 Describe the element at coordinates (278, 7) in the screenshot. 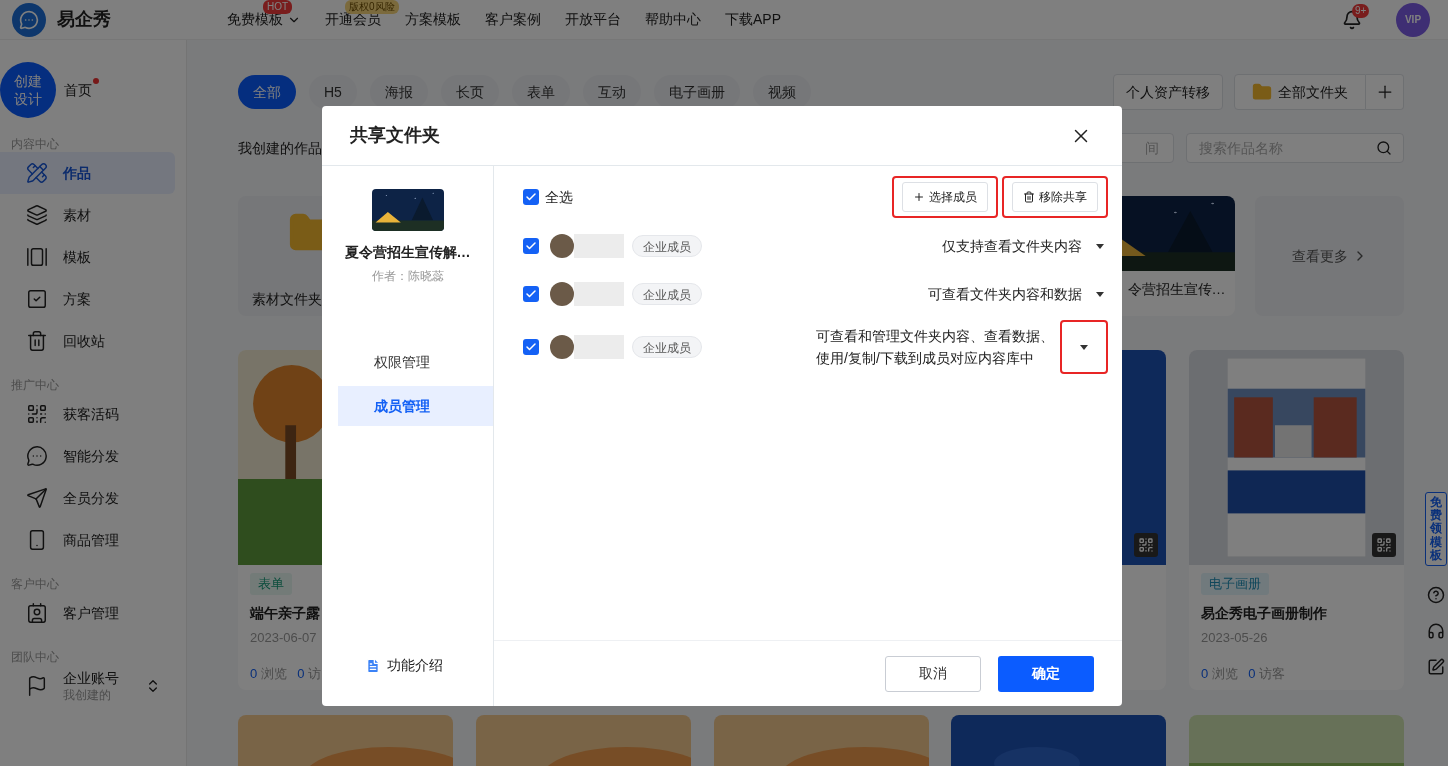

I see `nav-badge: HOT` at that location.